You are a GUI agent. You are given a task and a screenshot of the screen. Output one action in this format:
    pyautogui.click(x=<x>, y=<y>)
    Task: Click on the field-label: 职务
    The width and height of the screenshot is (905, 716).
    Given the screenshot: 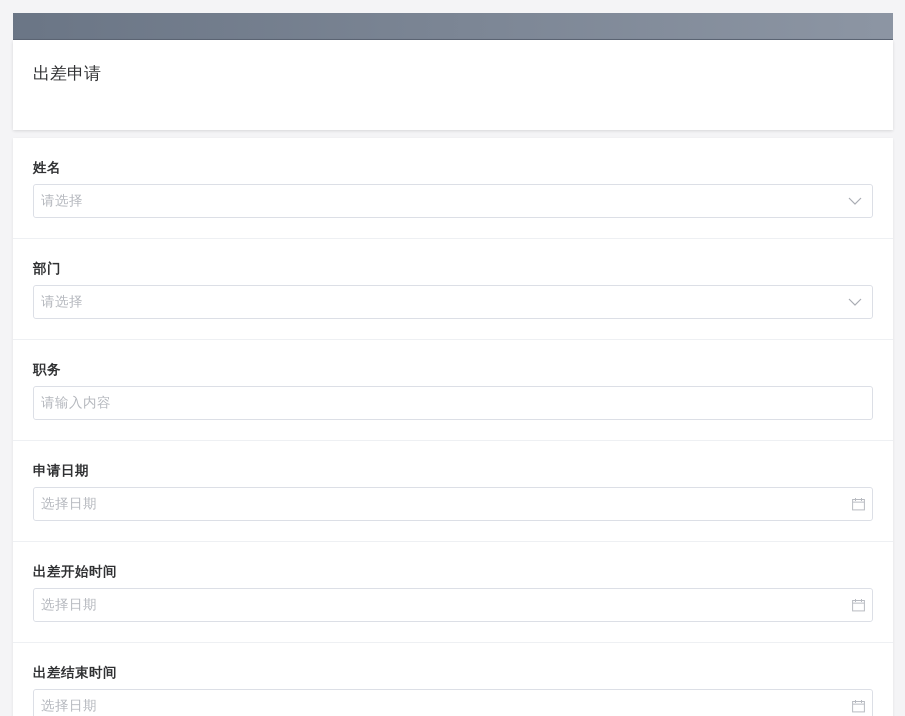 What is the action you would take?
    pyautogui.click(x=47, y=370)
    